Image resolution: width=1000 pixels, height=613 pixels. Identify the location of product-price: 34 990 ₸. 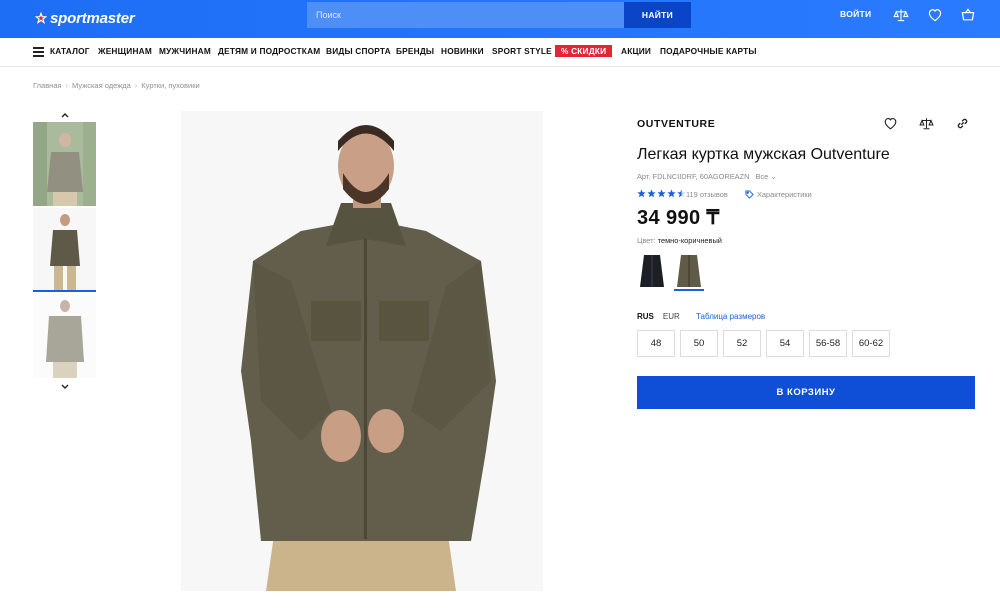
(678, 218).